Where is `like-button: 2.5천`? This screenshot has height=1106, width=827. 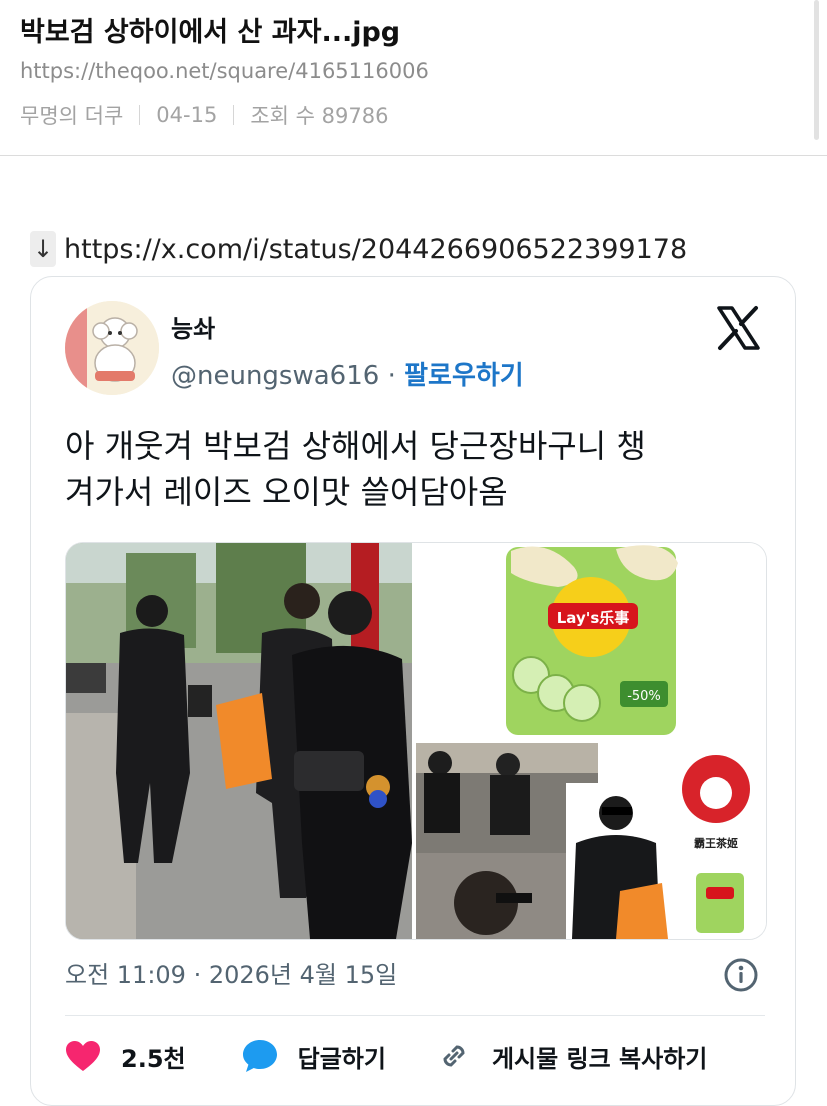
like-button: 2.5천 is located at coordinates (125, 1056).